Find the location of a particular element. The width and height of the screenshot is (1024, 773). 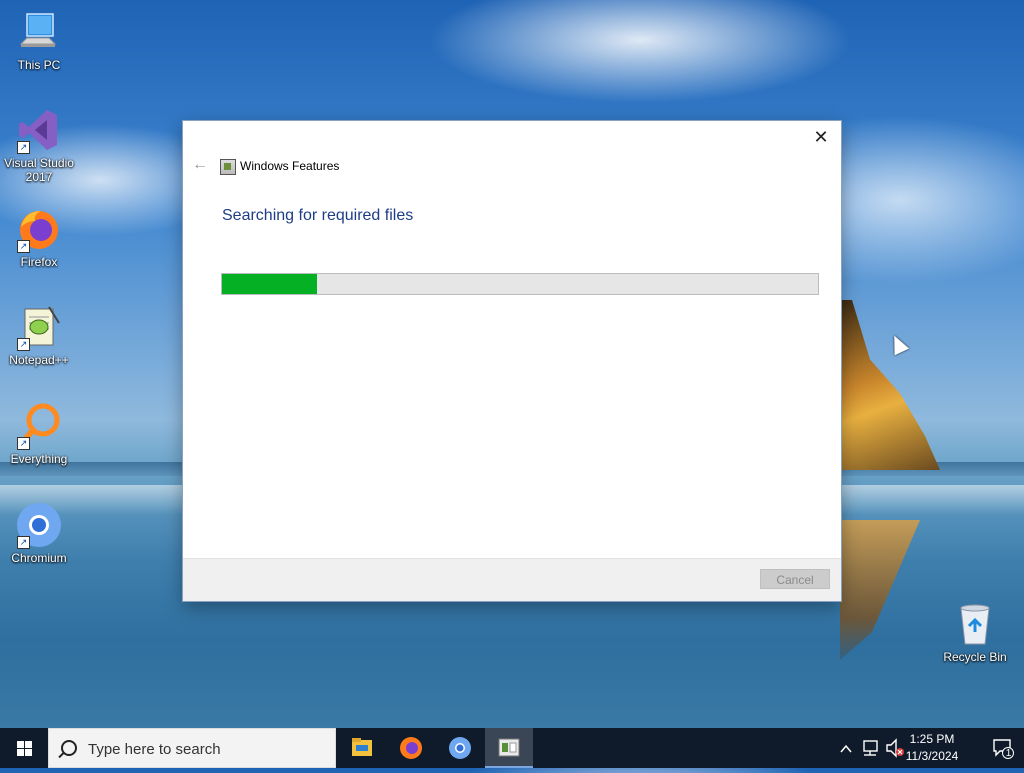

start-button is located at coordinates (24, 748).